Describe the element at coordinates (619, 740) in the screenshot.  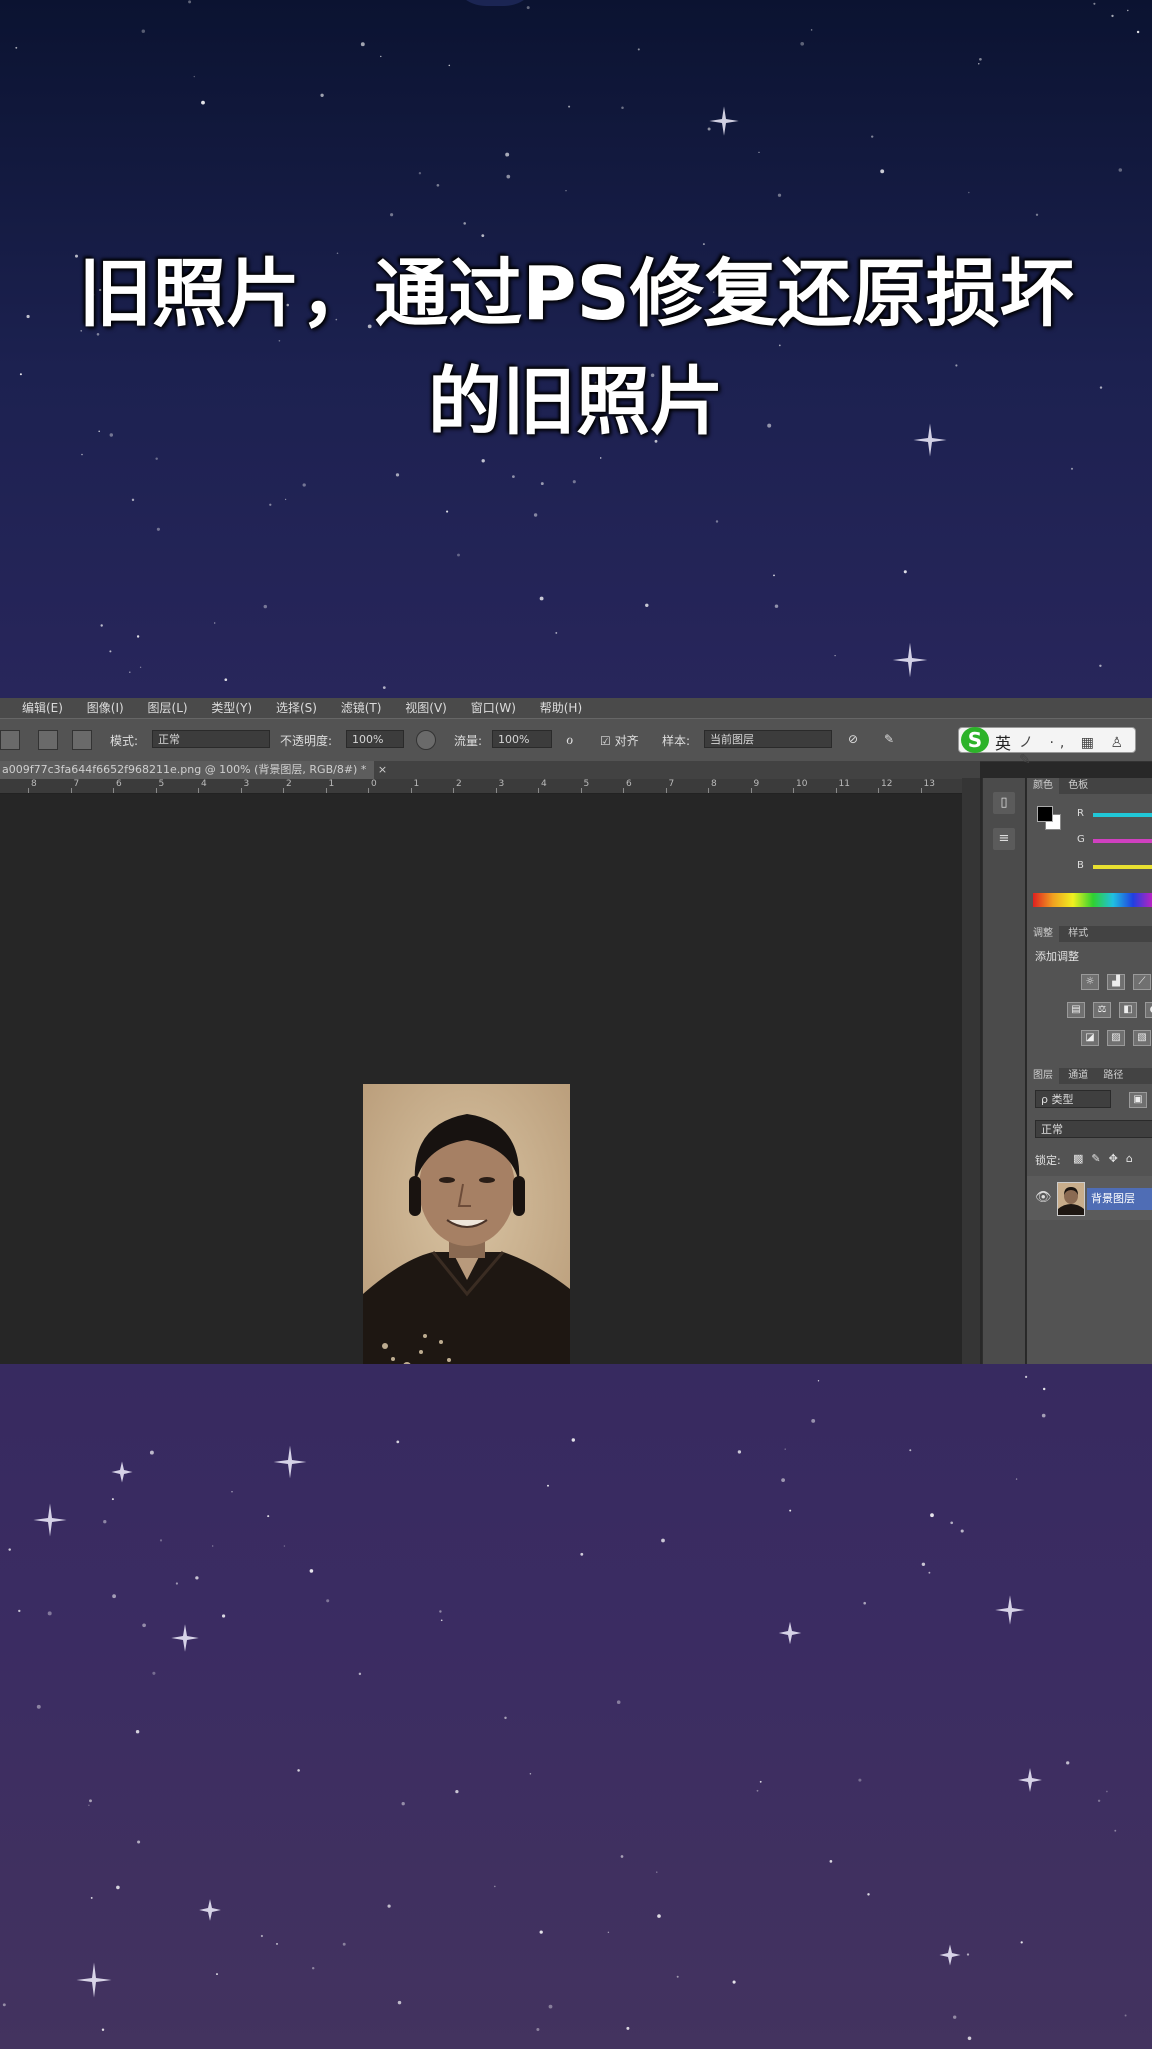
I see `align-checkbox: ☑ 对齐` at that location.